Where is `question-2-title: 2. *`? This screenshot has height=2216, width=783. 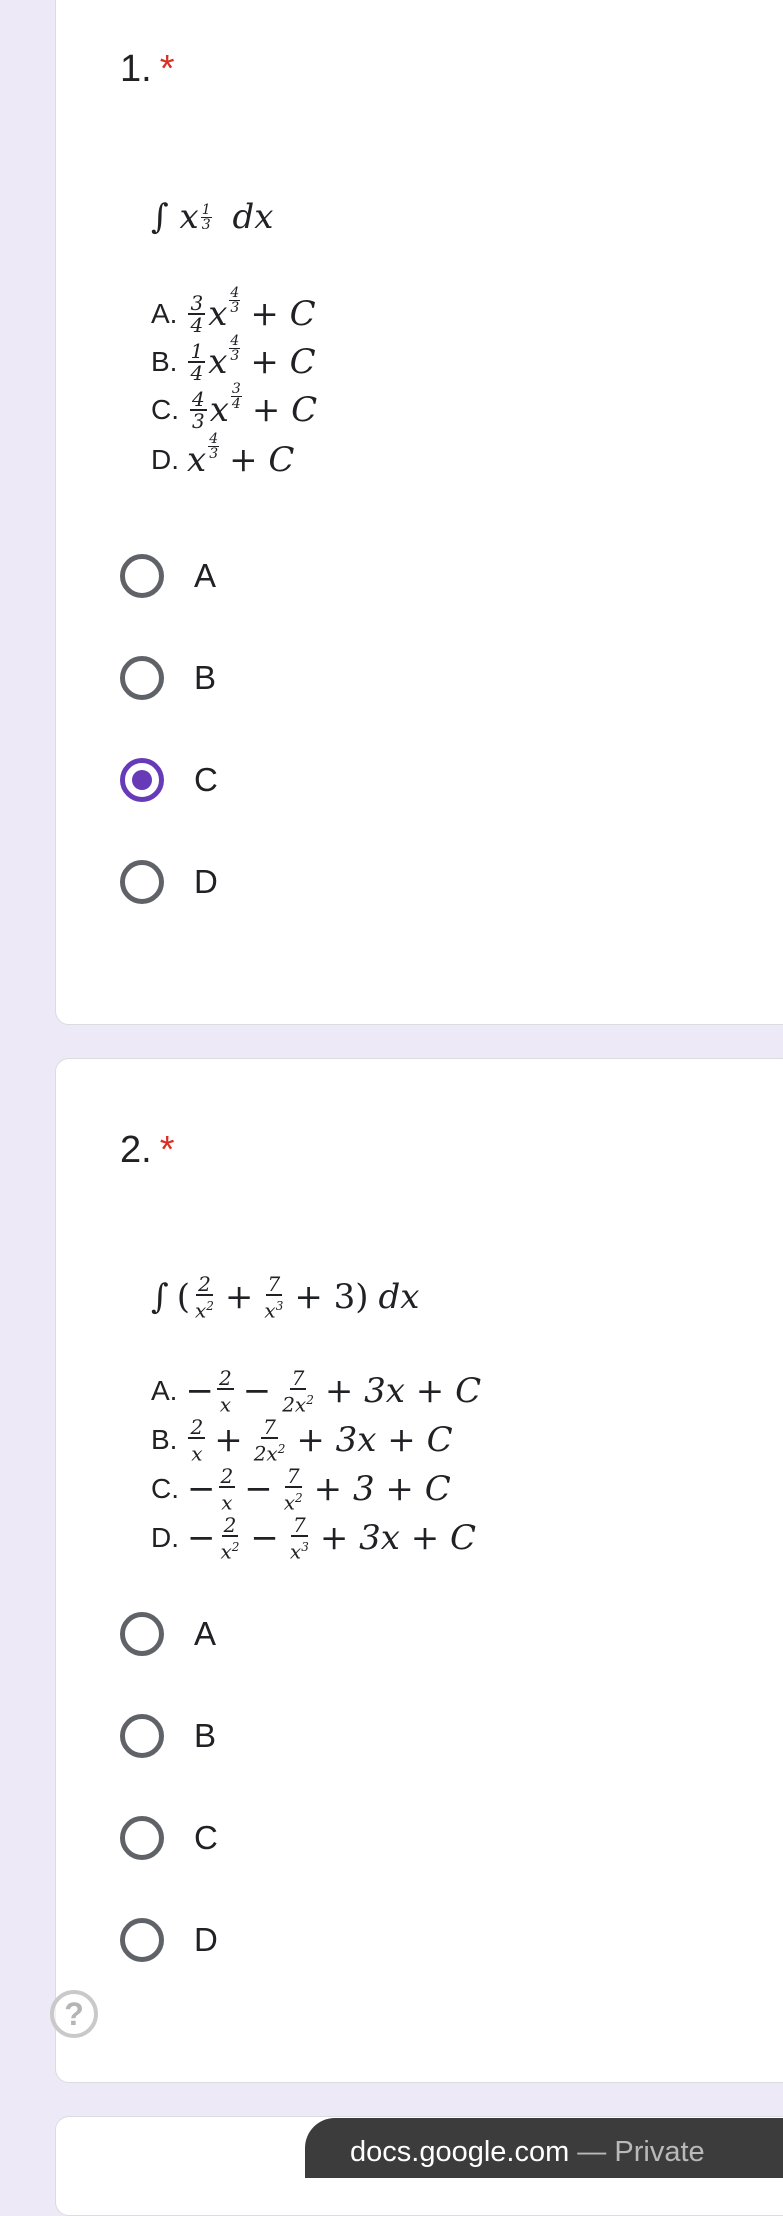
question-2-title: 2. * is located at coordinates (147, 1150).